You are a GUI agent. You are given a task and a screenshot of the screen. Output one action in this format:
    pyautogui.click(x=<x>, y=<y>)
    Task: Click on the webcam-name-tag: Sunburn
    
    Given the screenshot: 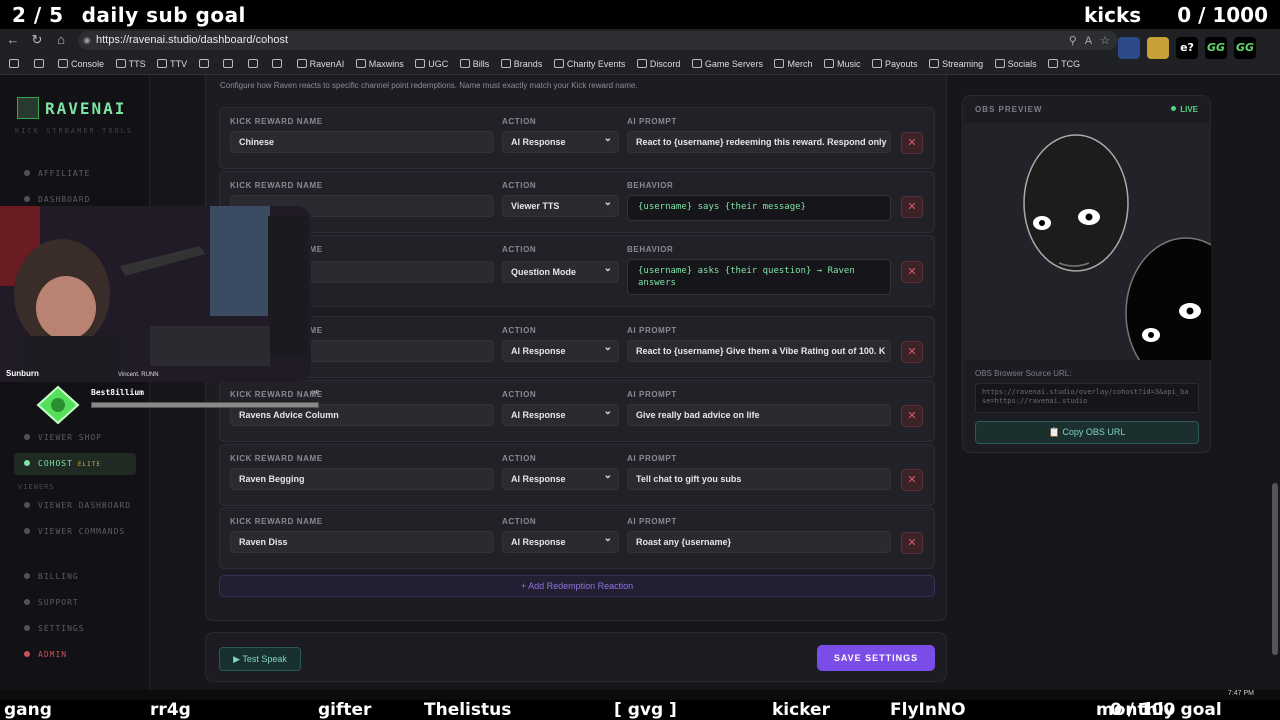 What is the action you would take?
    pyautogui.click(x=22, y=373)
    